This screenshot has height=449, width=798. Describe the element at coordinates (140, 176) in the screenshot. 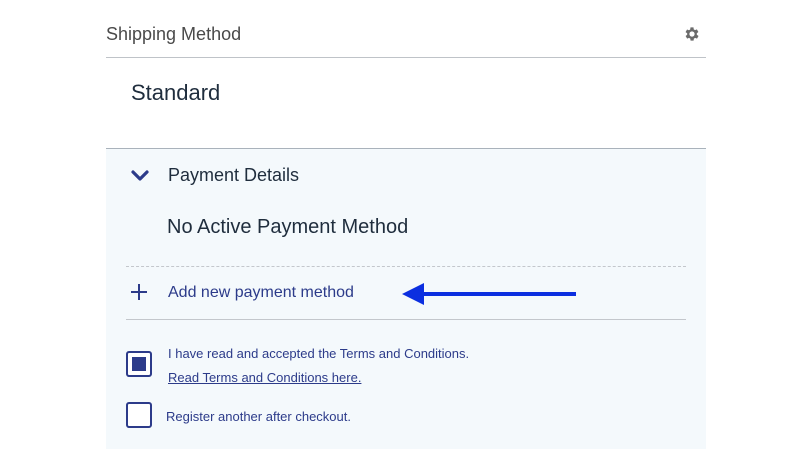

I see `chevron-down-icon` at that location.